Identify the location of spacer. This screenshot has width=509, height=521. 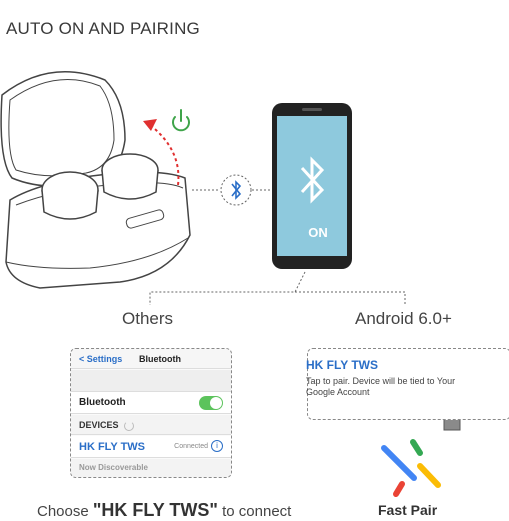
(151, 381).